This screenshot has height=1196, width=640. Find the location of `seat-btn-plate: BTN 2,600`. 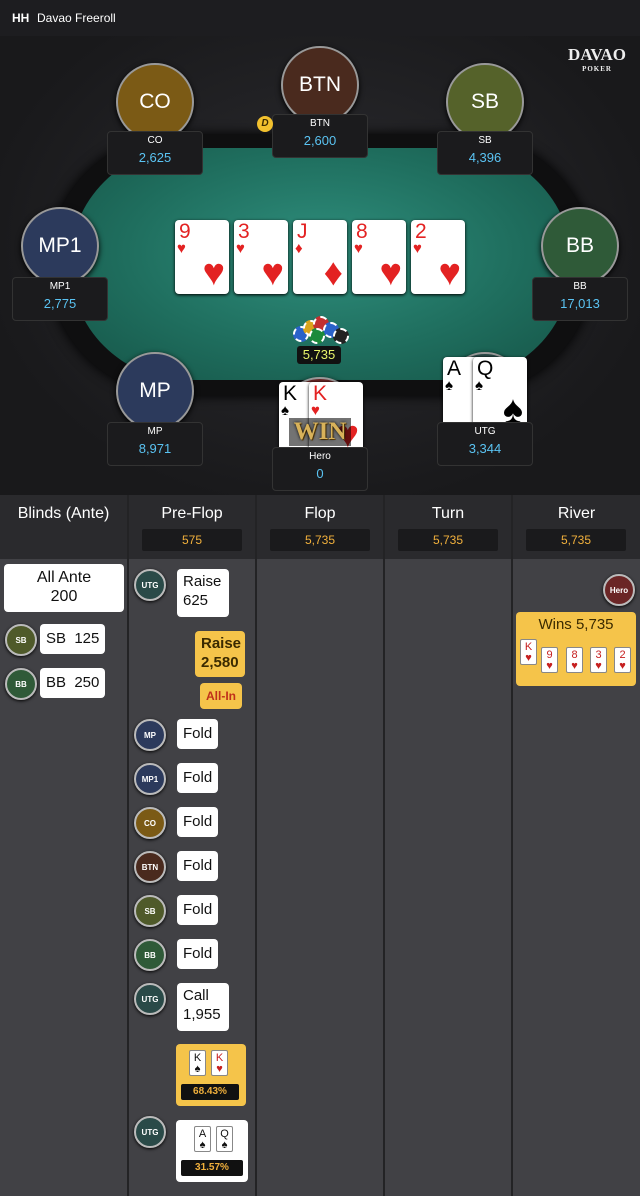

seat-btn-plate: BTN 2,600 is located at coordinates (320, 136).